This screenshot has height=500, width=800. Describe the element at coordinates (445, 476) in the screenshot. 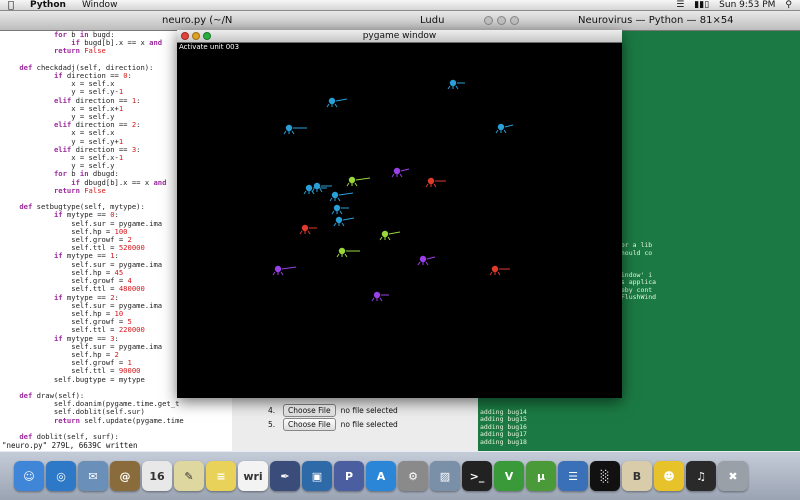

I see `preview-photo-icon: ▨` at that location.